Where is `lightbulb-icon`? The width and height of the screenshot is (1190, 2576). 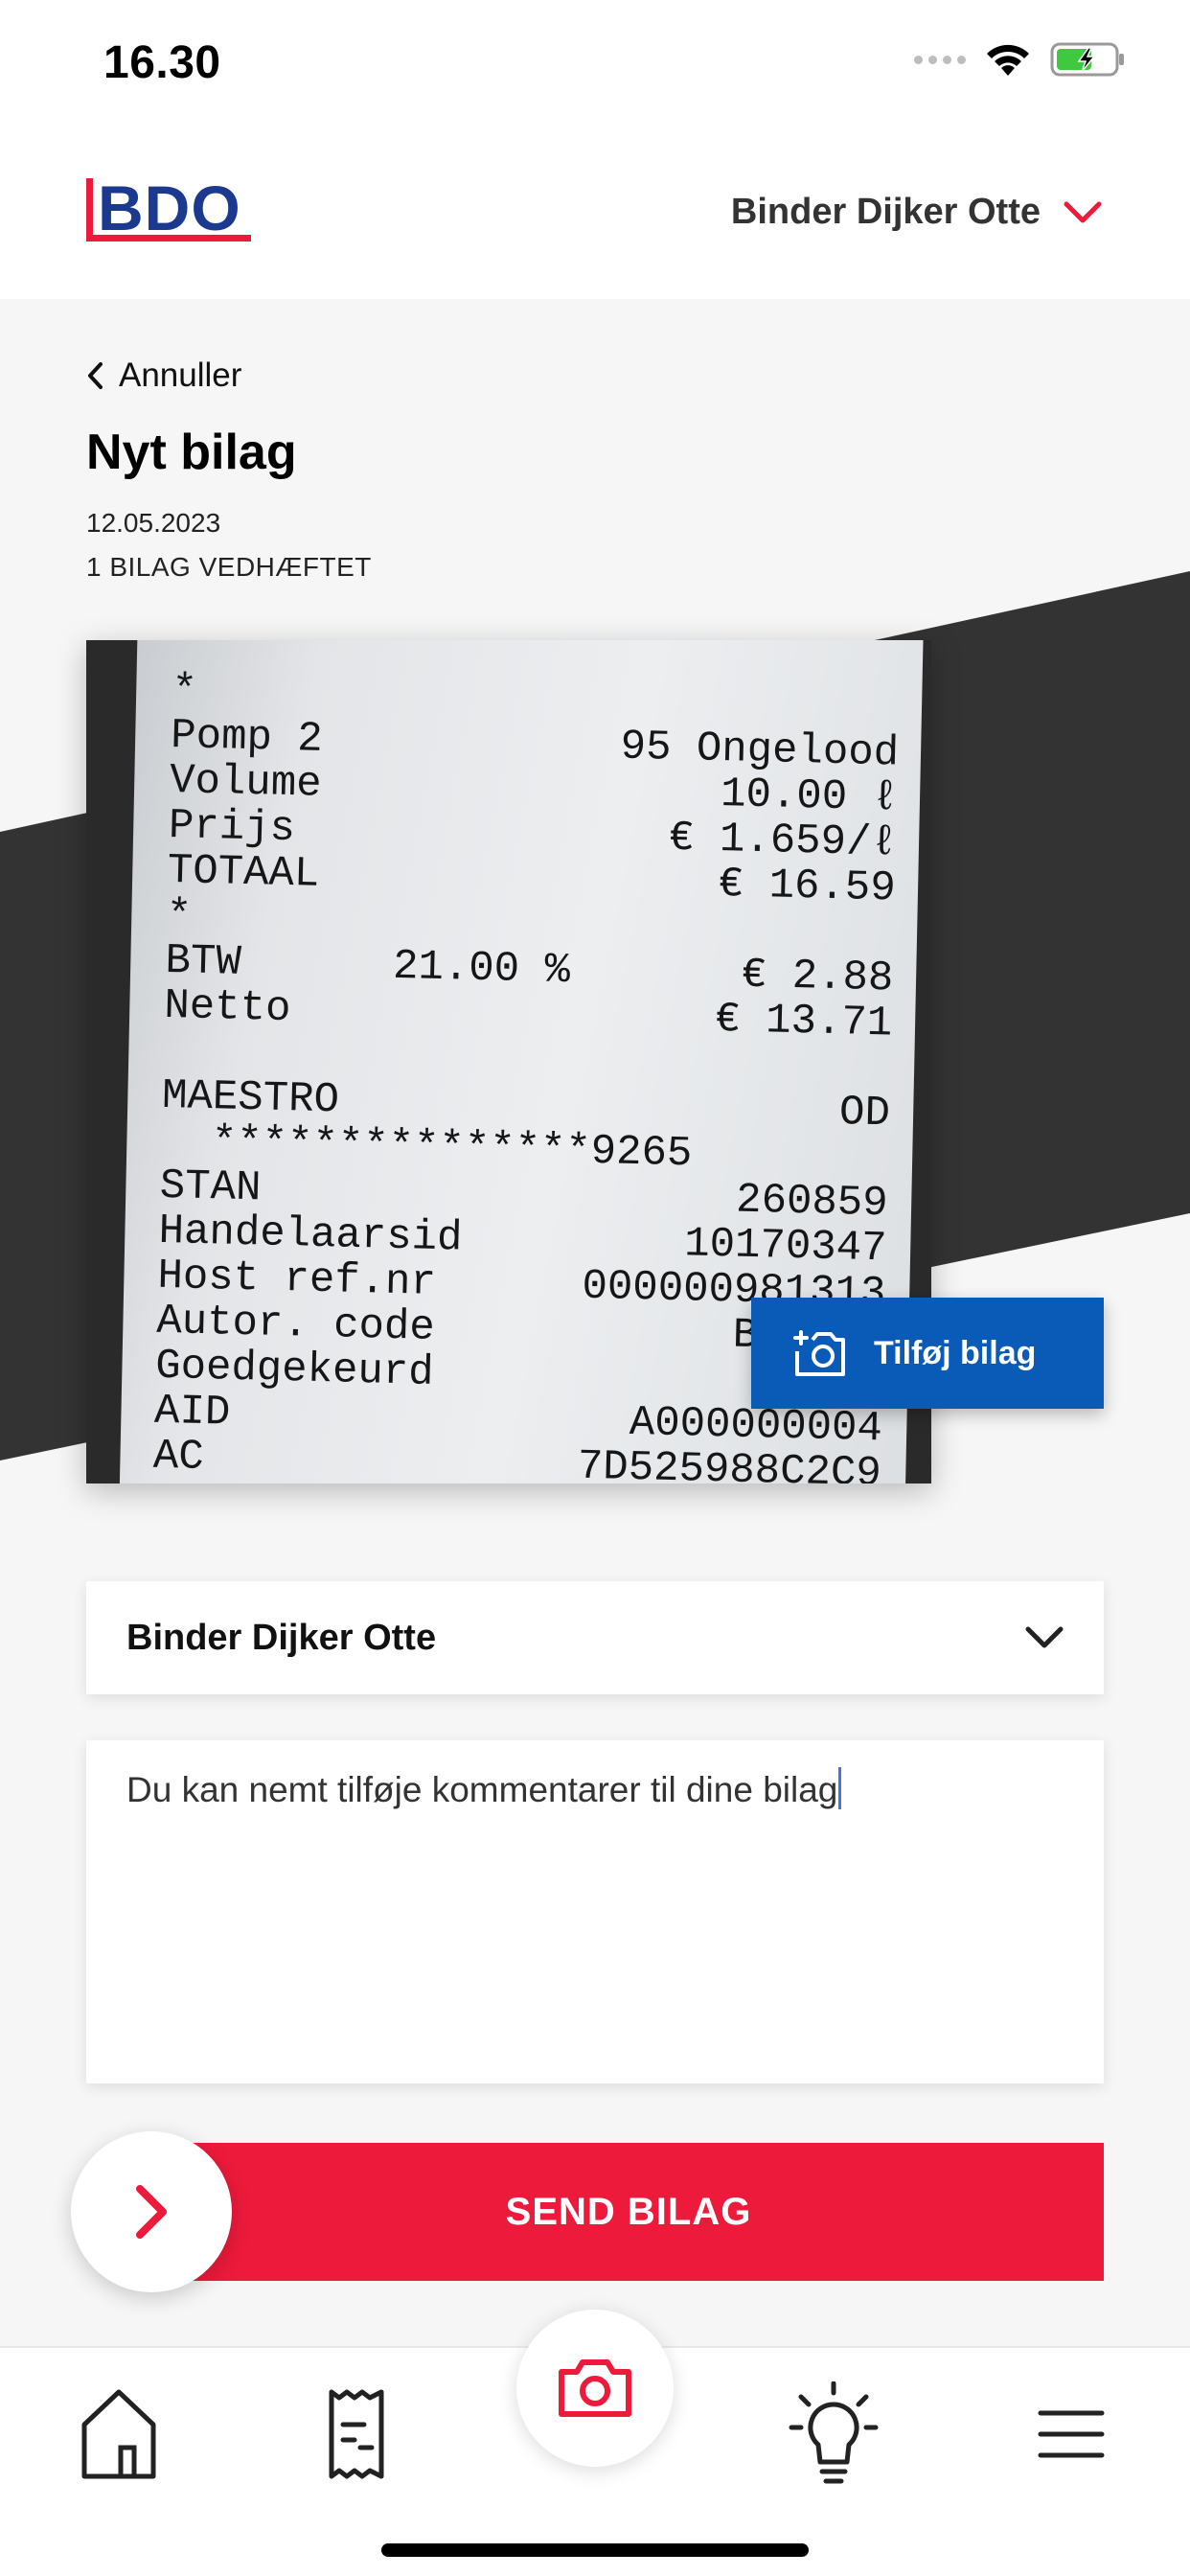
lightbulb-icon is located at coordinates (834, 2432).